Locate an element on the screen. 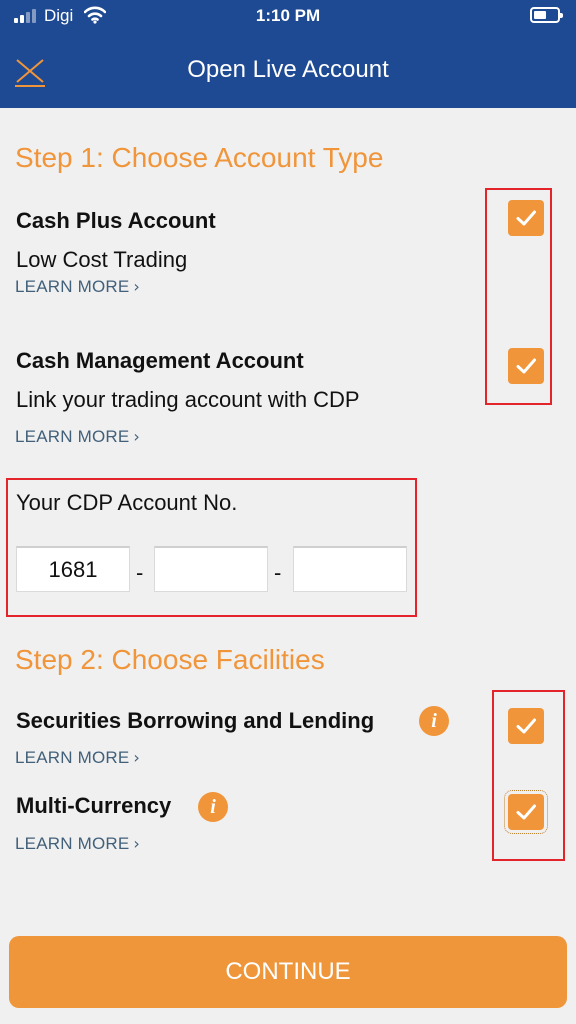 This screenshot has width=576, height=1024. cash-plus-account-description: Low Cost Trading is located at coordinates (102, 259).